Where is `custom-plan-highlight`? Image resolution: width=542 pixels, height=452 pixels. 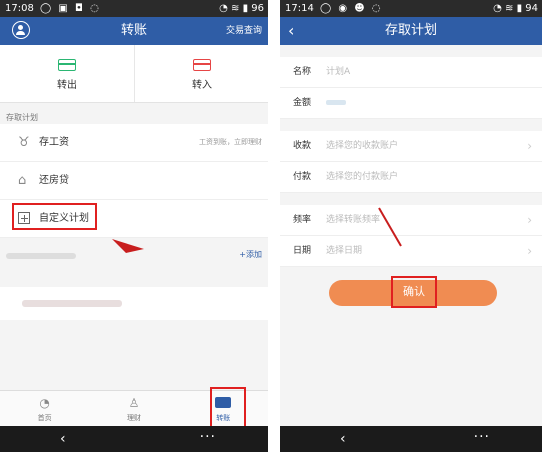 custom-plan-highlight is located at coordinates (54, 216).